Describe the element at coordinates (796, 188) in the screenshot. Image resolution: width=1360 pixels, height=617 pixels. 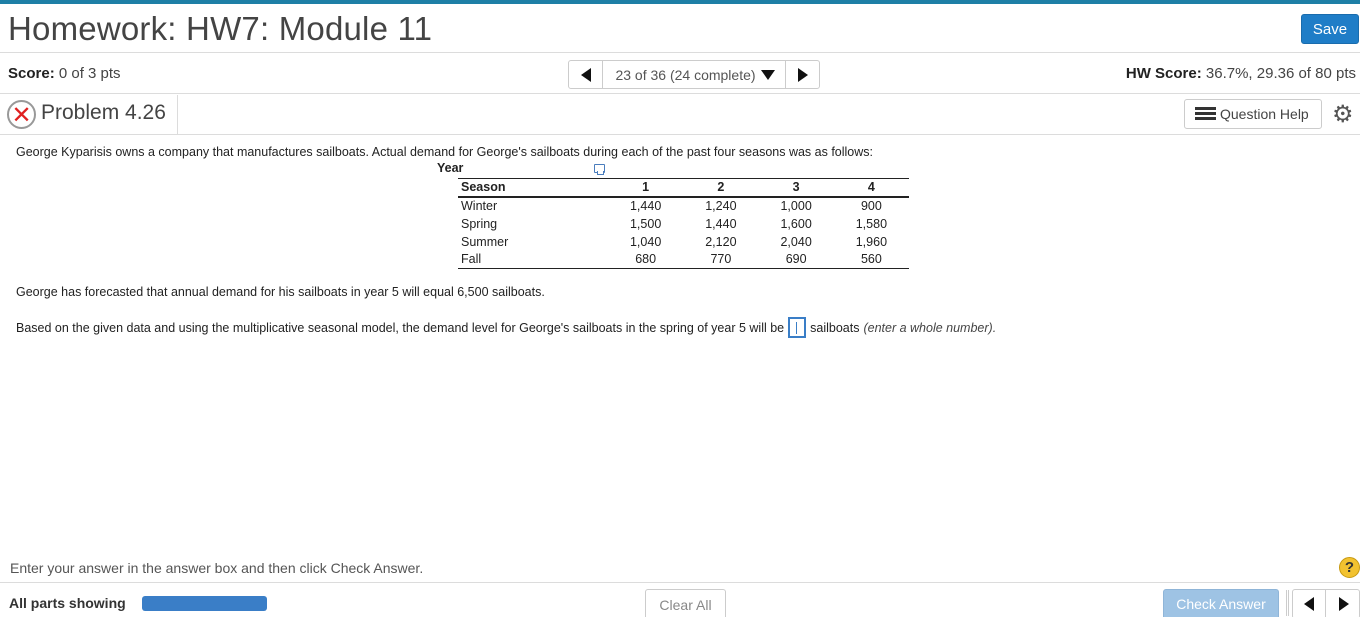
I see `column-header: 3` at that location.